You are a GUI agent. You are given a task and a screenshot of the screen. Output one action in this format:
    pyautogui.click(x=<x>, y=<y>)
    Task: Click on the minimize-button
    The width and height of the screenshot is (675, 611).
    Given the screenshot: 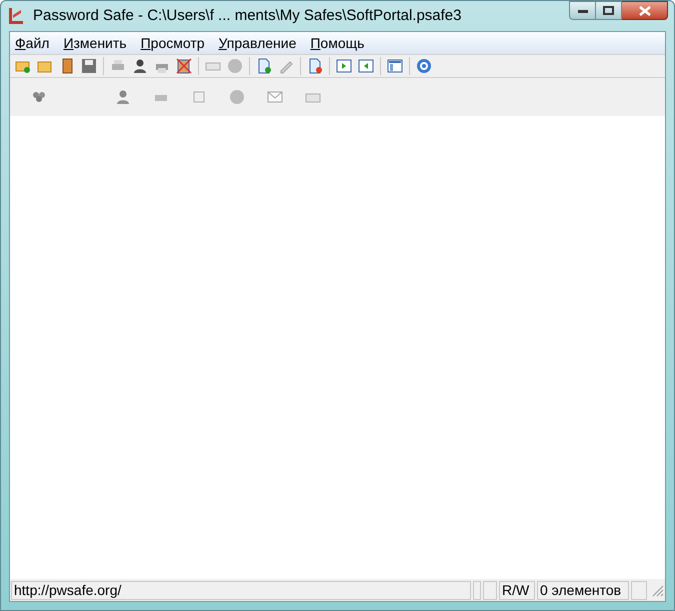 What is the action you would take?
    pyautogui.click(x=582, y=10)
    